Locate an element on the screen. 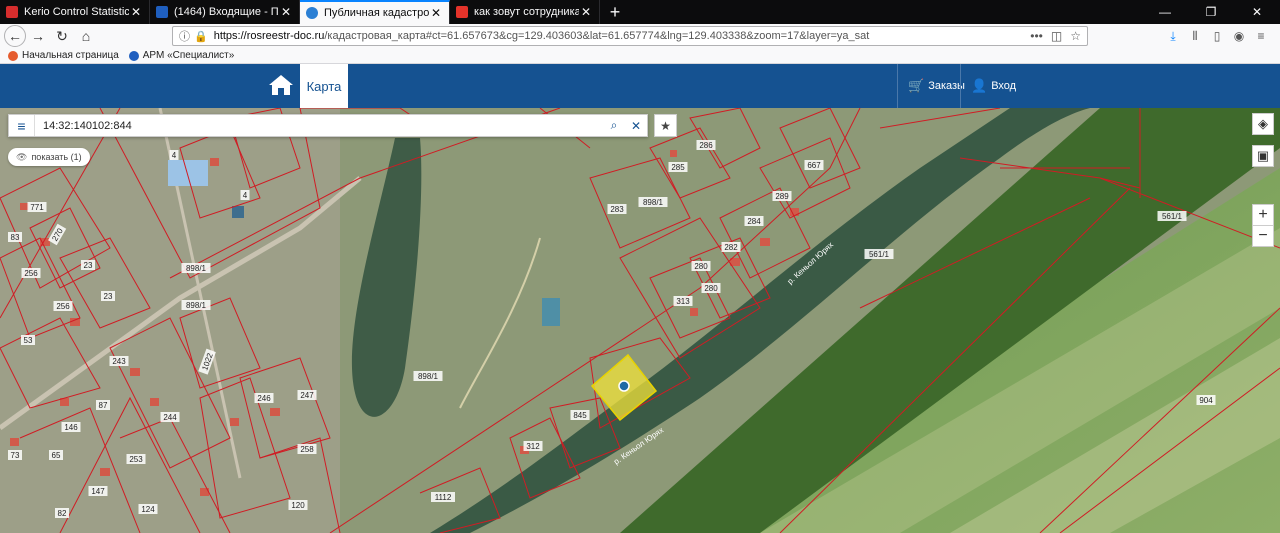 Image resolution: width=1280 pixels, height=533 pixels. home-icon: ⌂ is located at coordinates (86, 36).